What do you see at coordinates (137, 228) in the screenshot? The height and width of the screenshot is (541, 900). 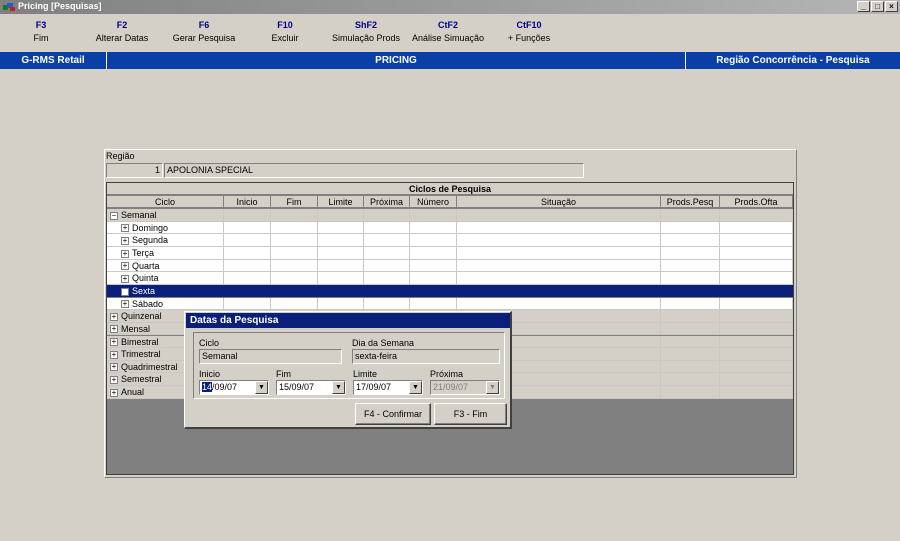 I see `tree-node: + Domingo` at bounding box center [137, 228].